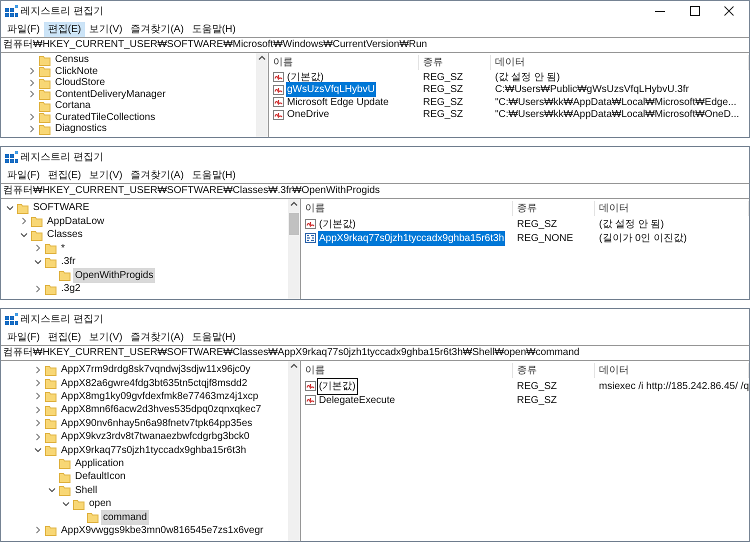  What do you see at coordinates (153, 450) in the screenshot?
I see `tree-item: AppX9rkaq77s0jzh1tyccadx9ghba15r6t3h` at bounding box center [153, 450].